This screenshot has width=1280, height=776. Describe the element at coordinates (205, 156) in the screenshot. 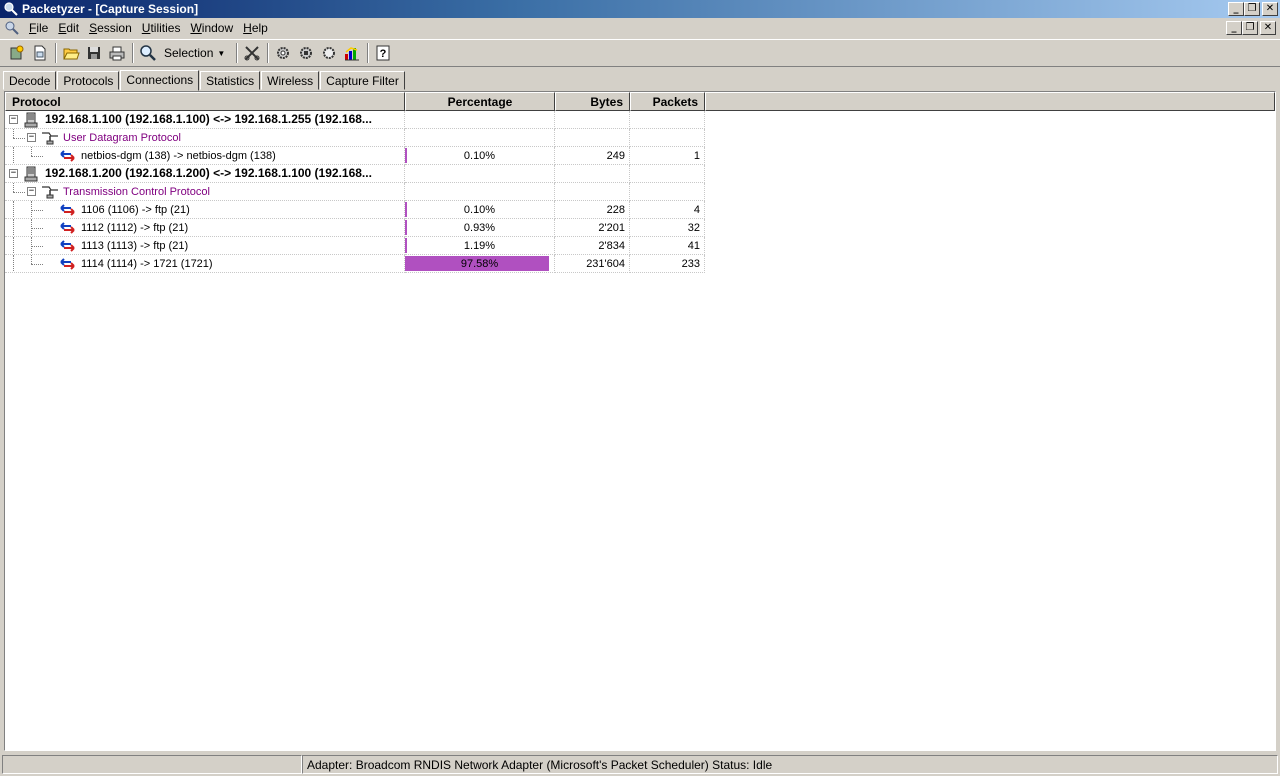

I see `protocol-cell: netbios-dgm (138) -> netbios-dgm (138)` at that location.